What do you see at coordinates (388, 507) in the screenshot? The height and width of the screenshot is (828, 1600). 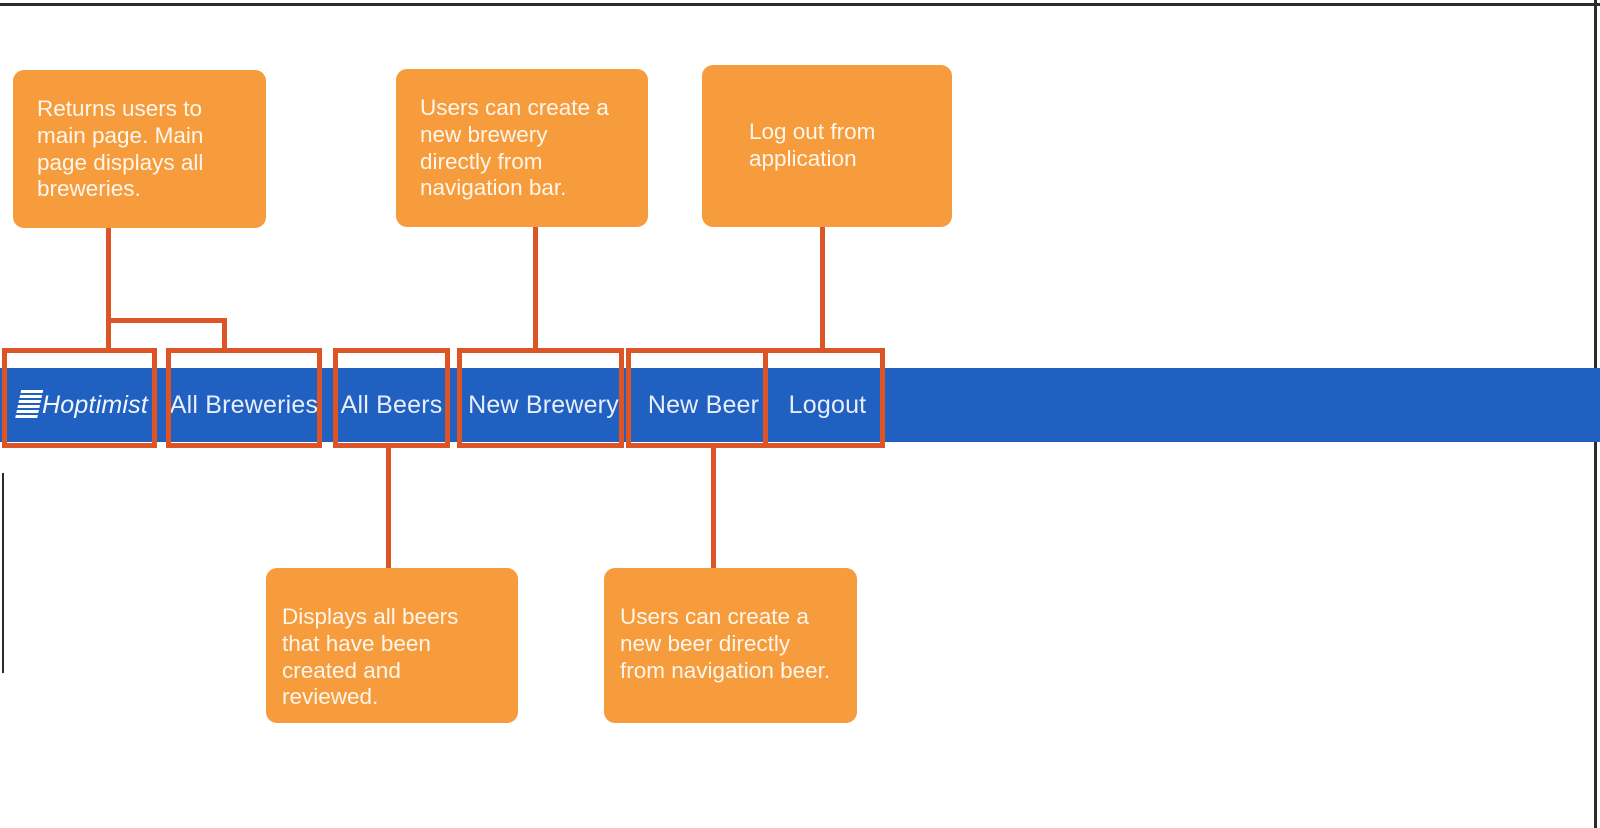 I see `connector-all-beers-vertical` at bounding box center [388, 507].